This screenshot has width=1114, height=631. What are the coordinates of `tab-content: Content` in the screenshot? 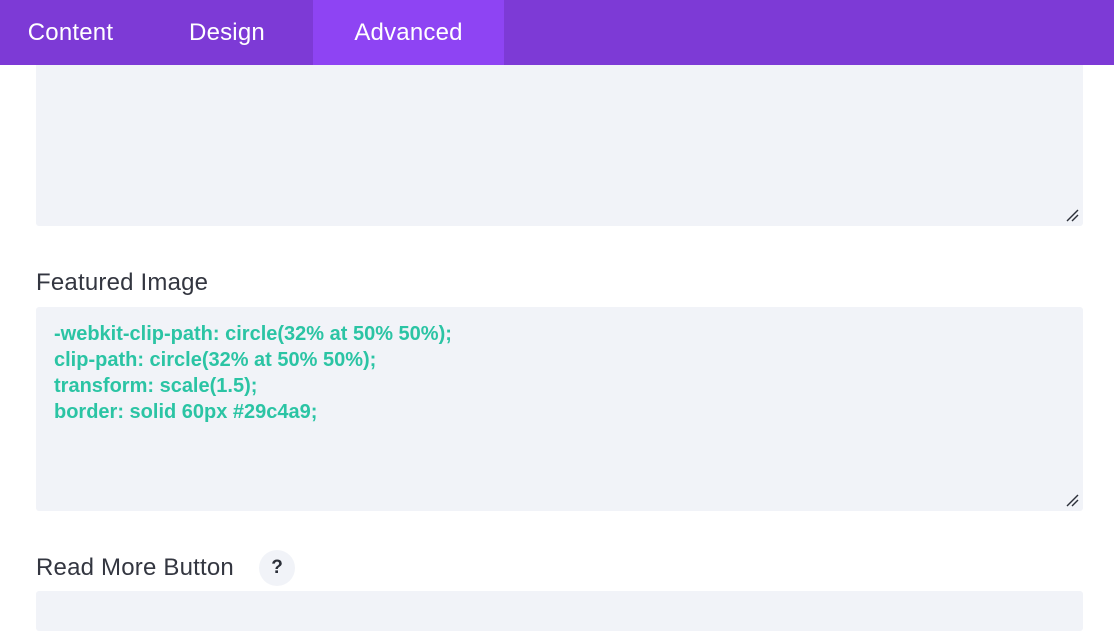 It's located at (70, 32).